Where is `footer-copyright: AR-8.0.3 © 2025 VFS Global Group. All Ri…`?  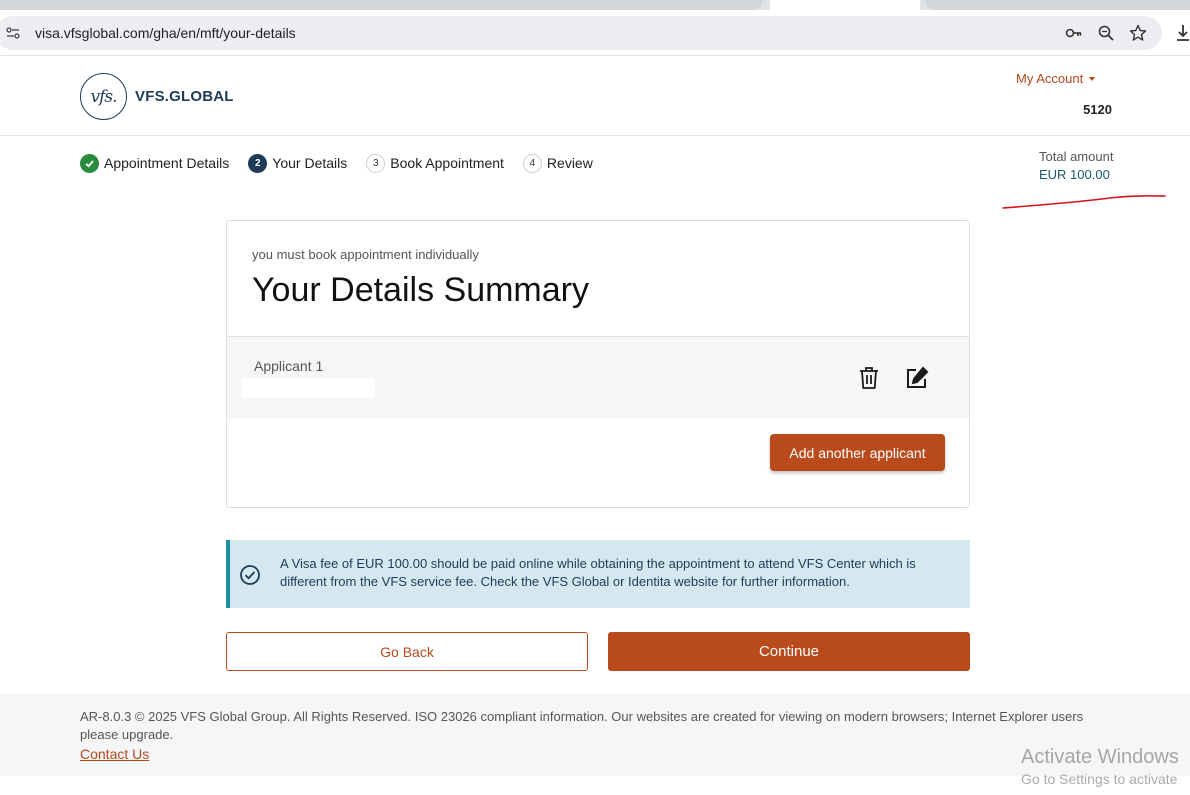 footer-copyright: AR-8.0.3 © 2025 VFS Global Group. All Ri… is located at coordinates (582, 725).